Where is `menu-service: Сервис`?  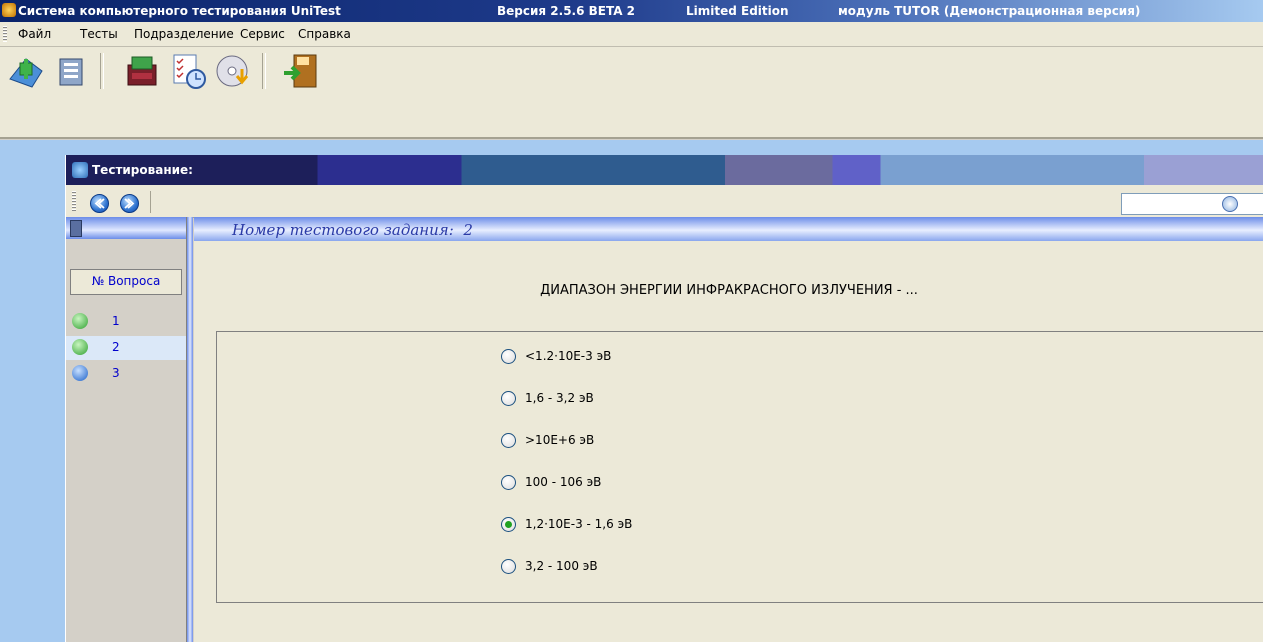
menu-service: Сервис is located at coordinates (262, 34).